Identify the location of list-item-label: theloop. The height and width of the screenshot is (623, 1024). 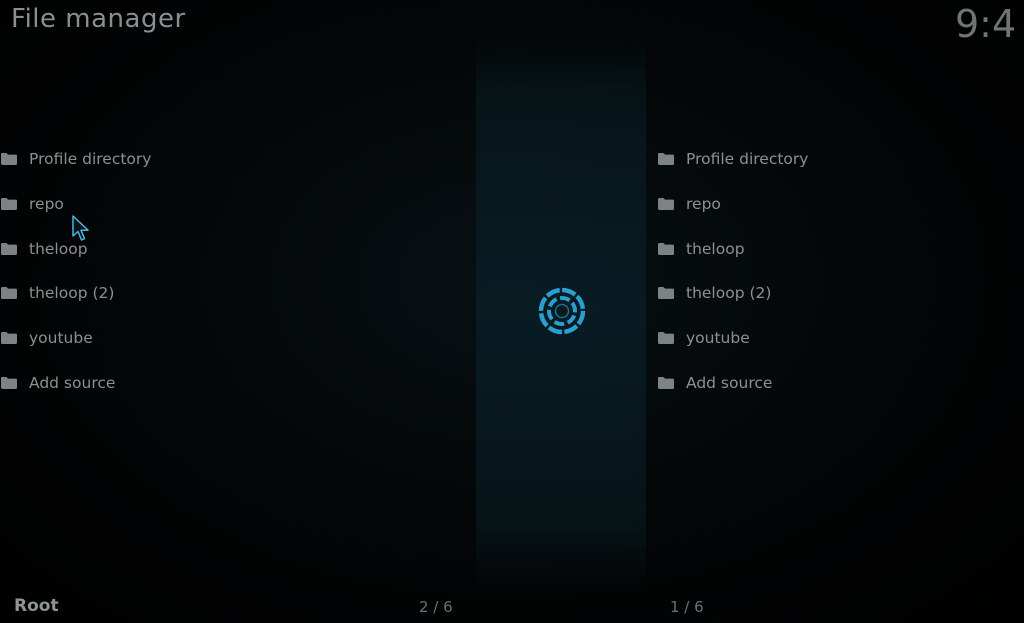
(715, 248).